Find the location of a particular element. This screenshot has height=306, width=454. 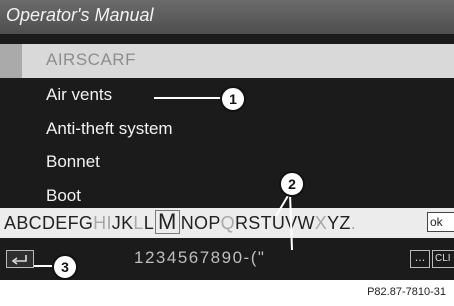

callout-3: 3 is located at coordinates (65, 267).